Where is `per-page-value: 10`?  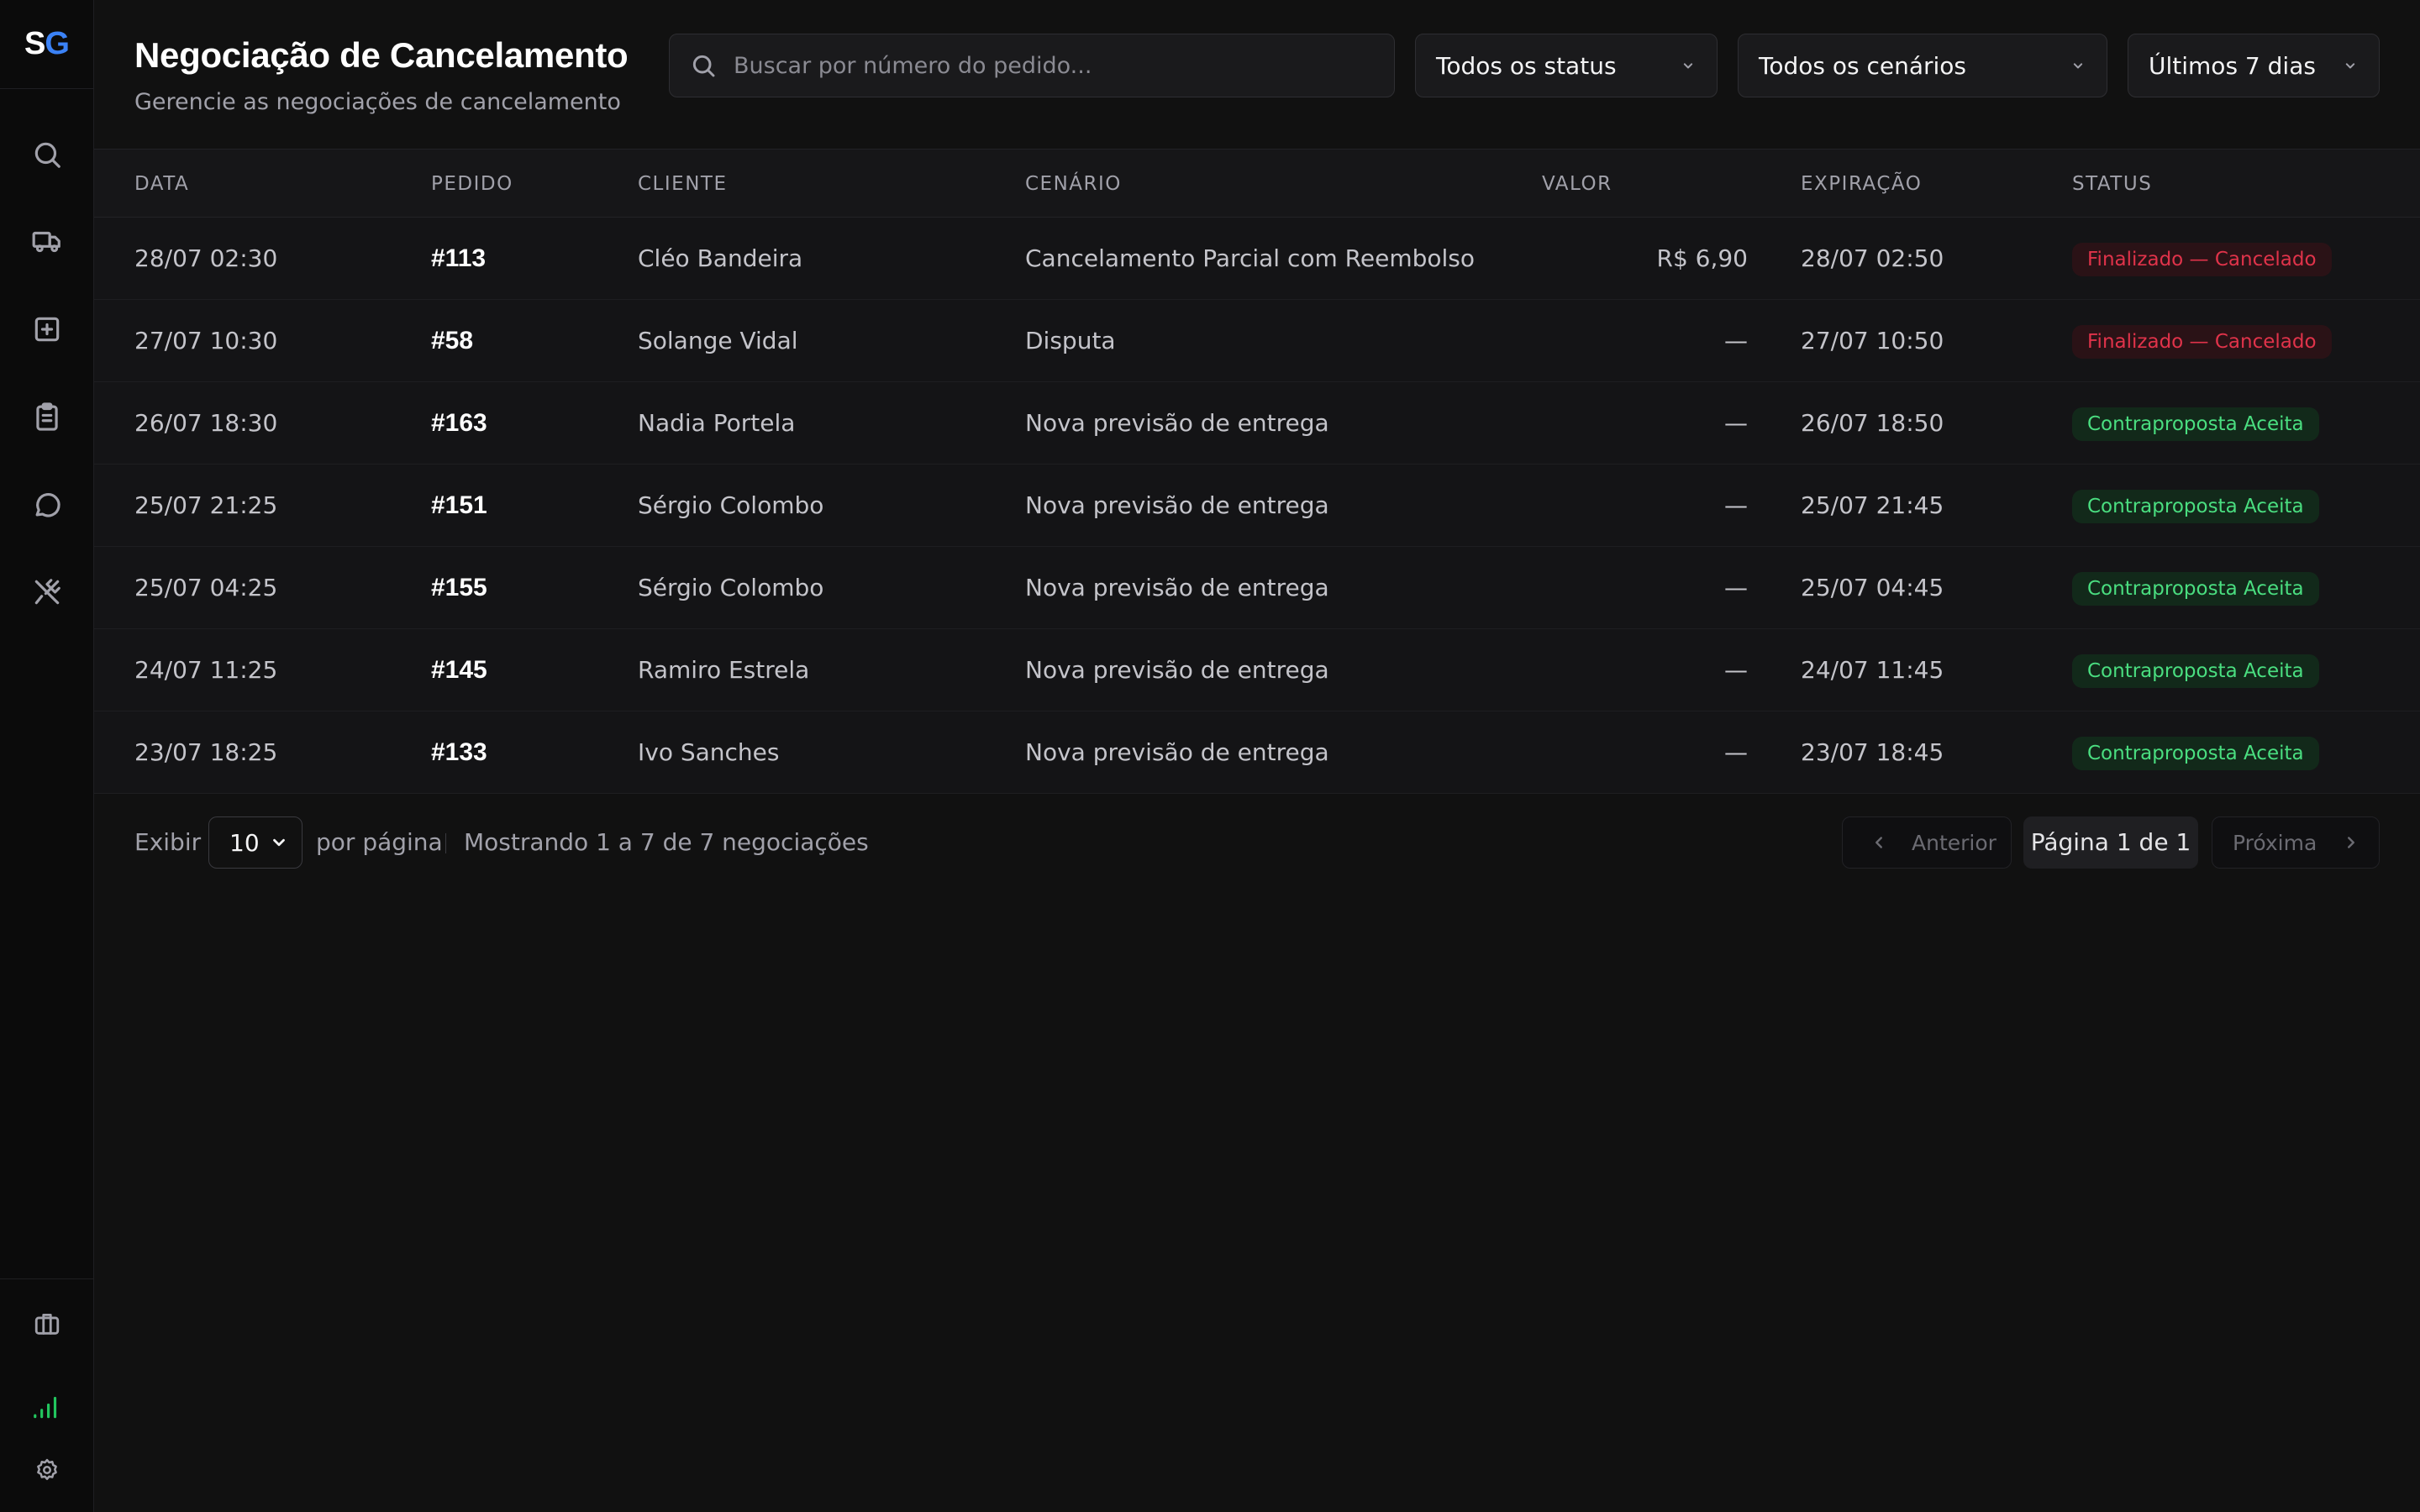
per-page-value: 10 is located at coordinates (244, 842).